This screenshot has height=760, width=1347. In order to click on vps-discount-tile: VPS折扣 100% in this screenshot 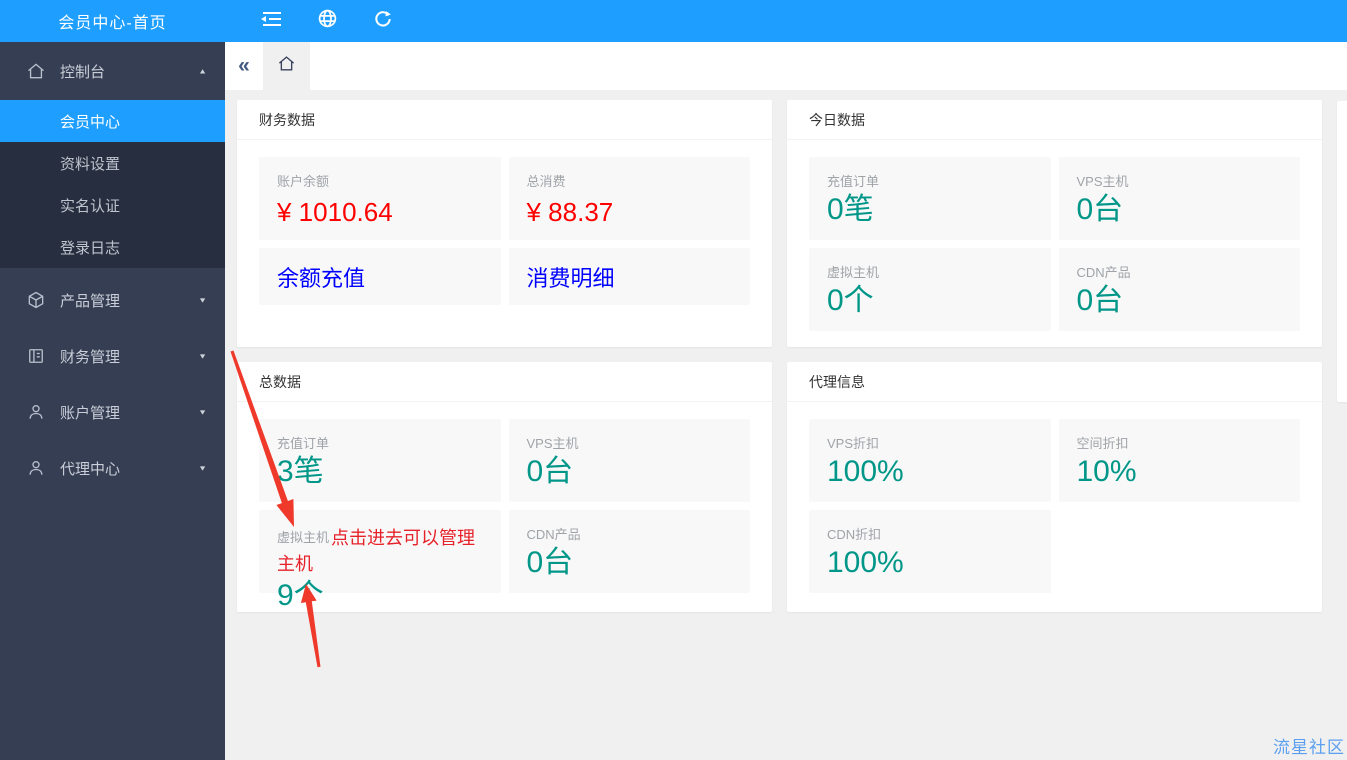, I will do `click(930, 460)`.